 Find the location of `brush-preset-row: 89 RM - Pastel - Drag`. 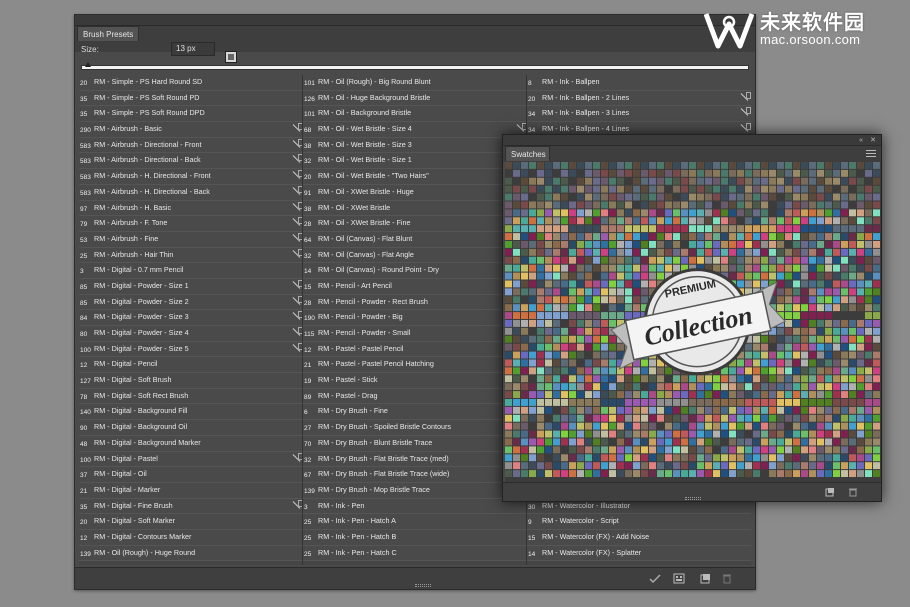

brush-preset-row: 89 RM - Pastel - Drag is located at coordinates (415, 396).